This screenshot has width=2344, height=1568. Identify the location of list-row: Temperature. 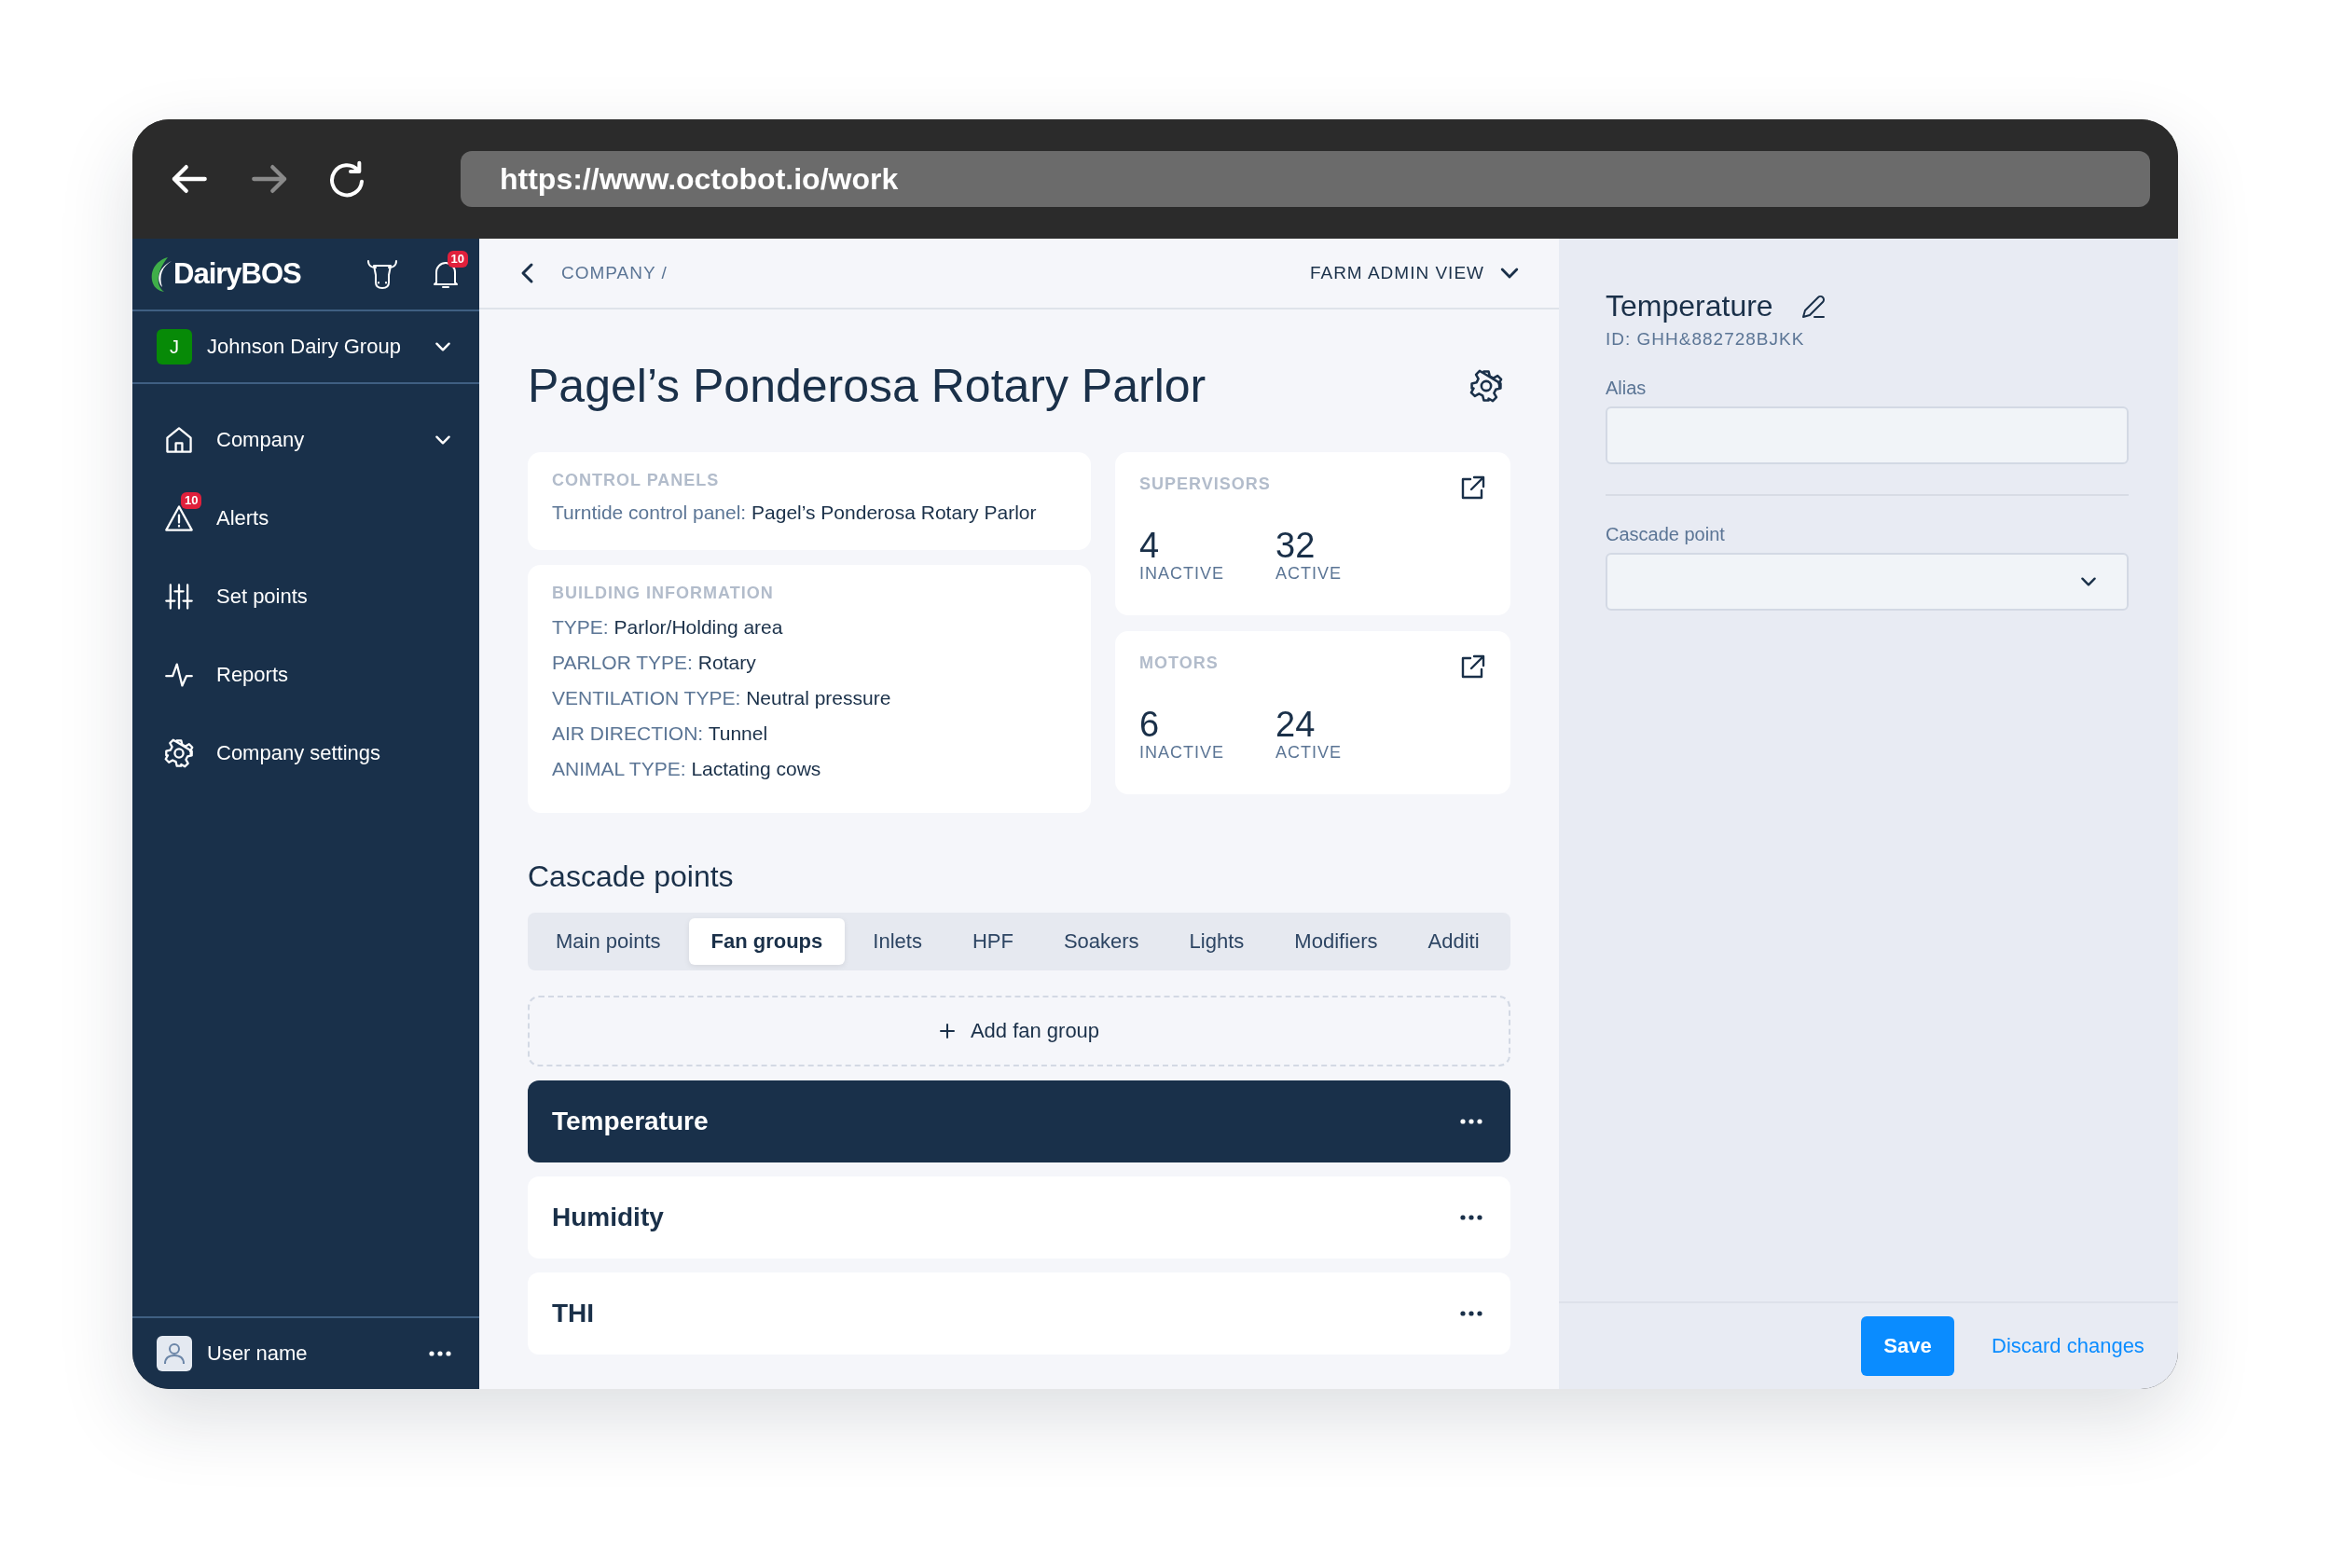
(1019, 1121).